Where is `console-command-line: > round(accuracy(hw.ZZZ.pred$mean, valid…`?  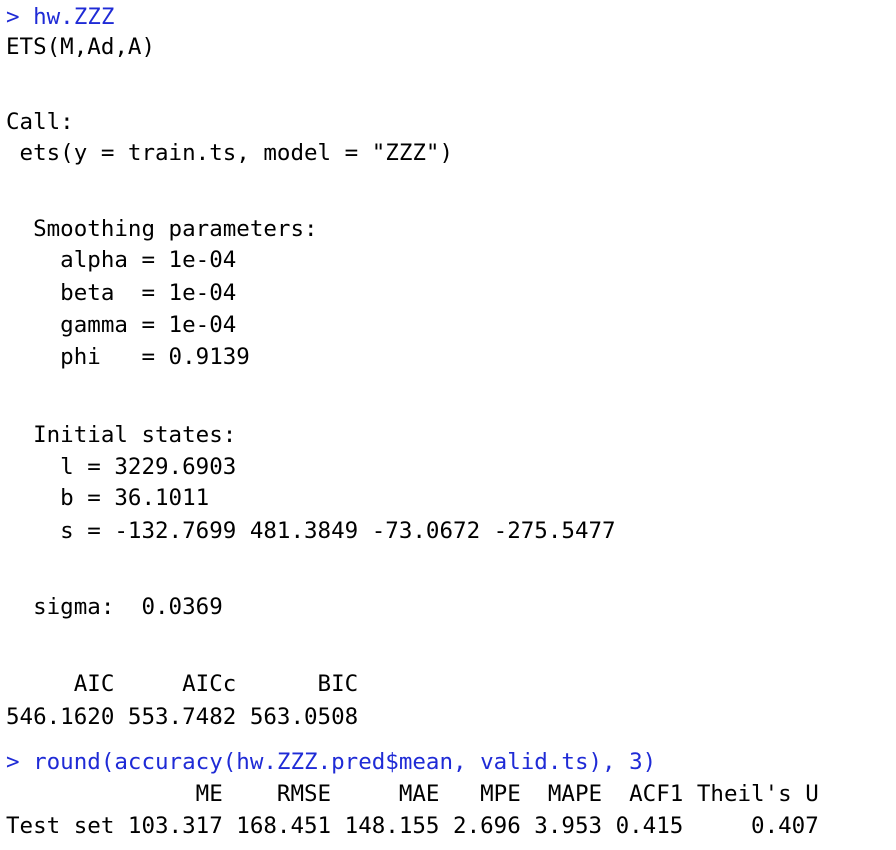
console-command-line: > round(accuracy(hw.ZZZ.pred$mean, valid… is located at coordinates (331, 762).